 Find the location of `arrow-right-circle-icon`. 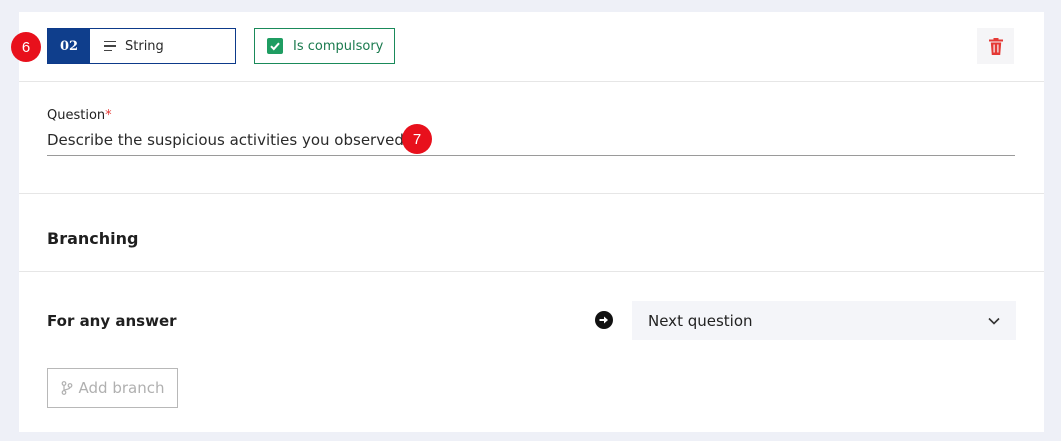

arrow-right-circle-icon is located at coordinates (604, 320).